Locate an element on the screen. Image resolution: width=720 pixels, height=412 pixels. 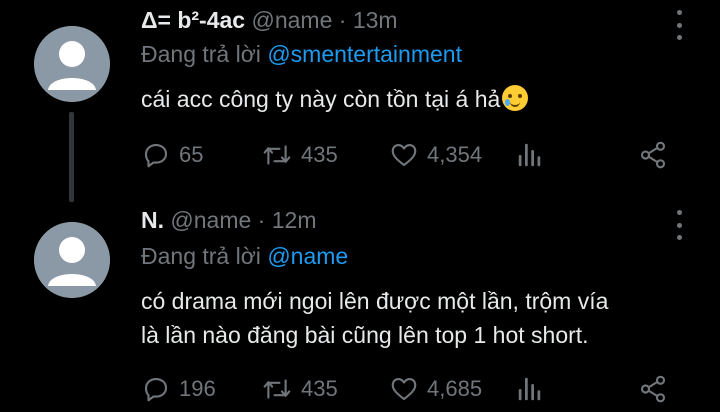
like-count: 4,354 is located at coordinates (455, 154).